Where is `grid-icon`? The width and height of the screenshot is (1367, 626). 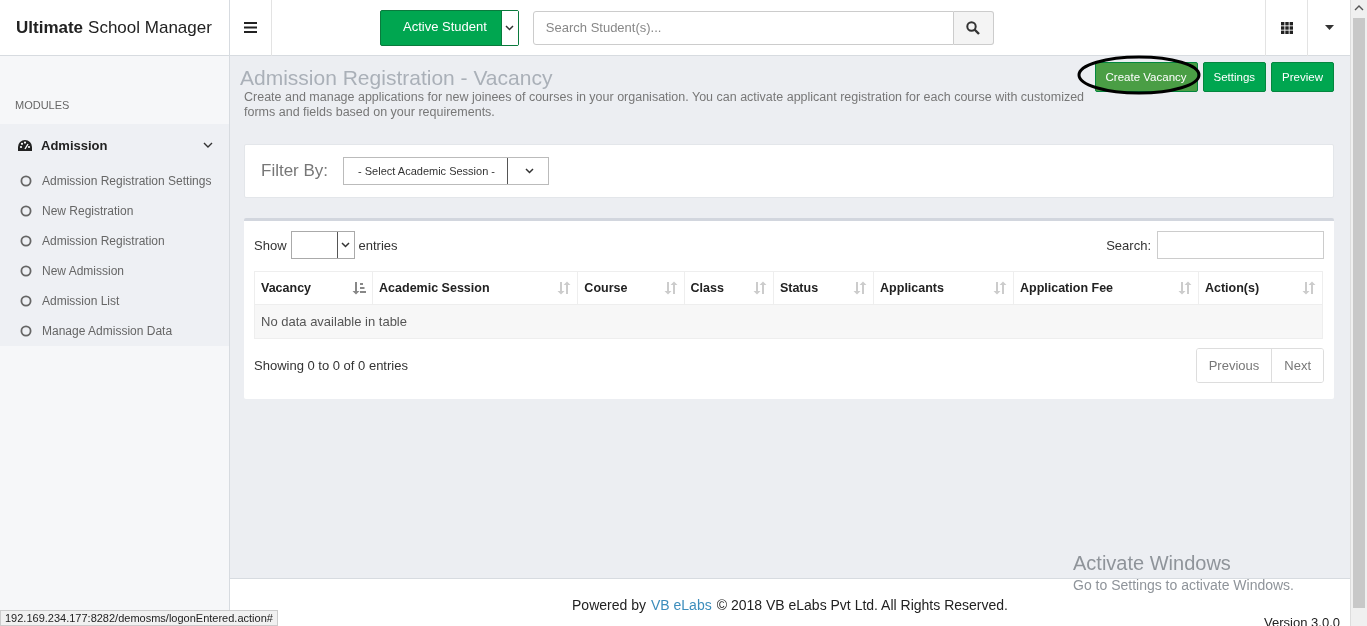
grid-icon is located at coordinates (1286, 27).